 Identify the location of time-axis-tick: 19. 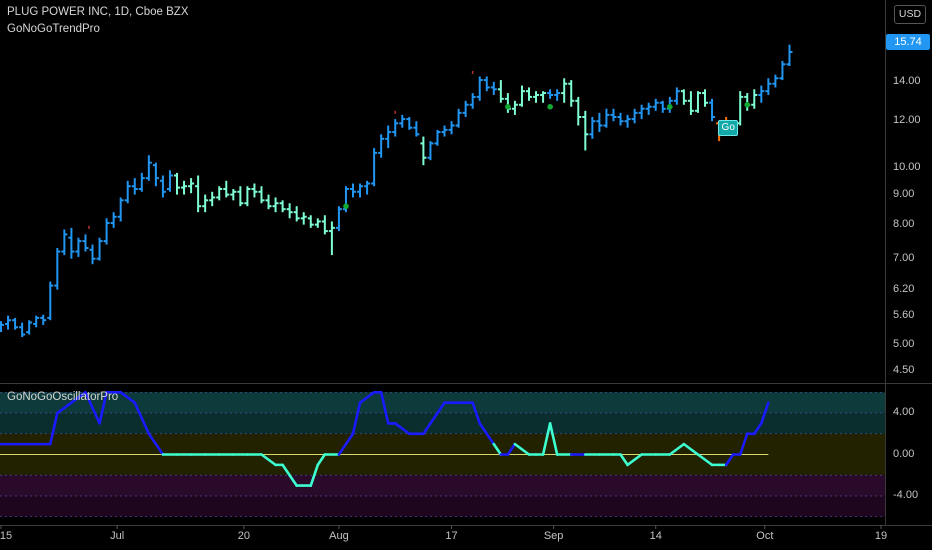
(881, 536).